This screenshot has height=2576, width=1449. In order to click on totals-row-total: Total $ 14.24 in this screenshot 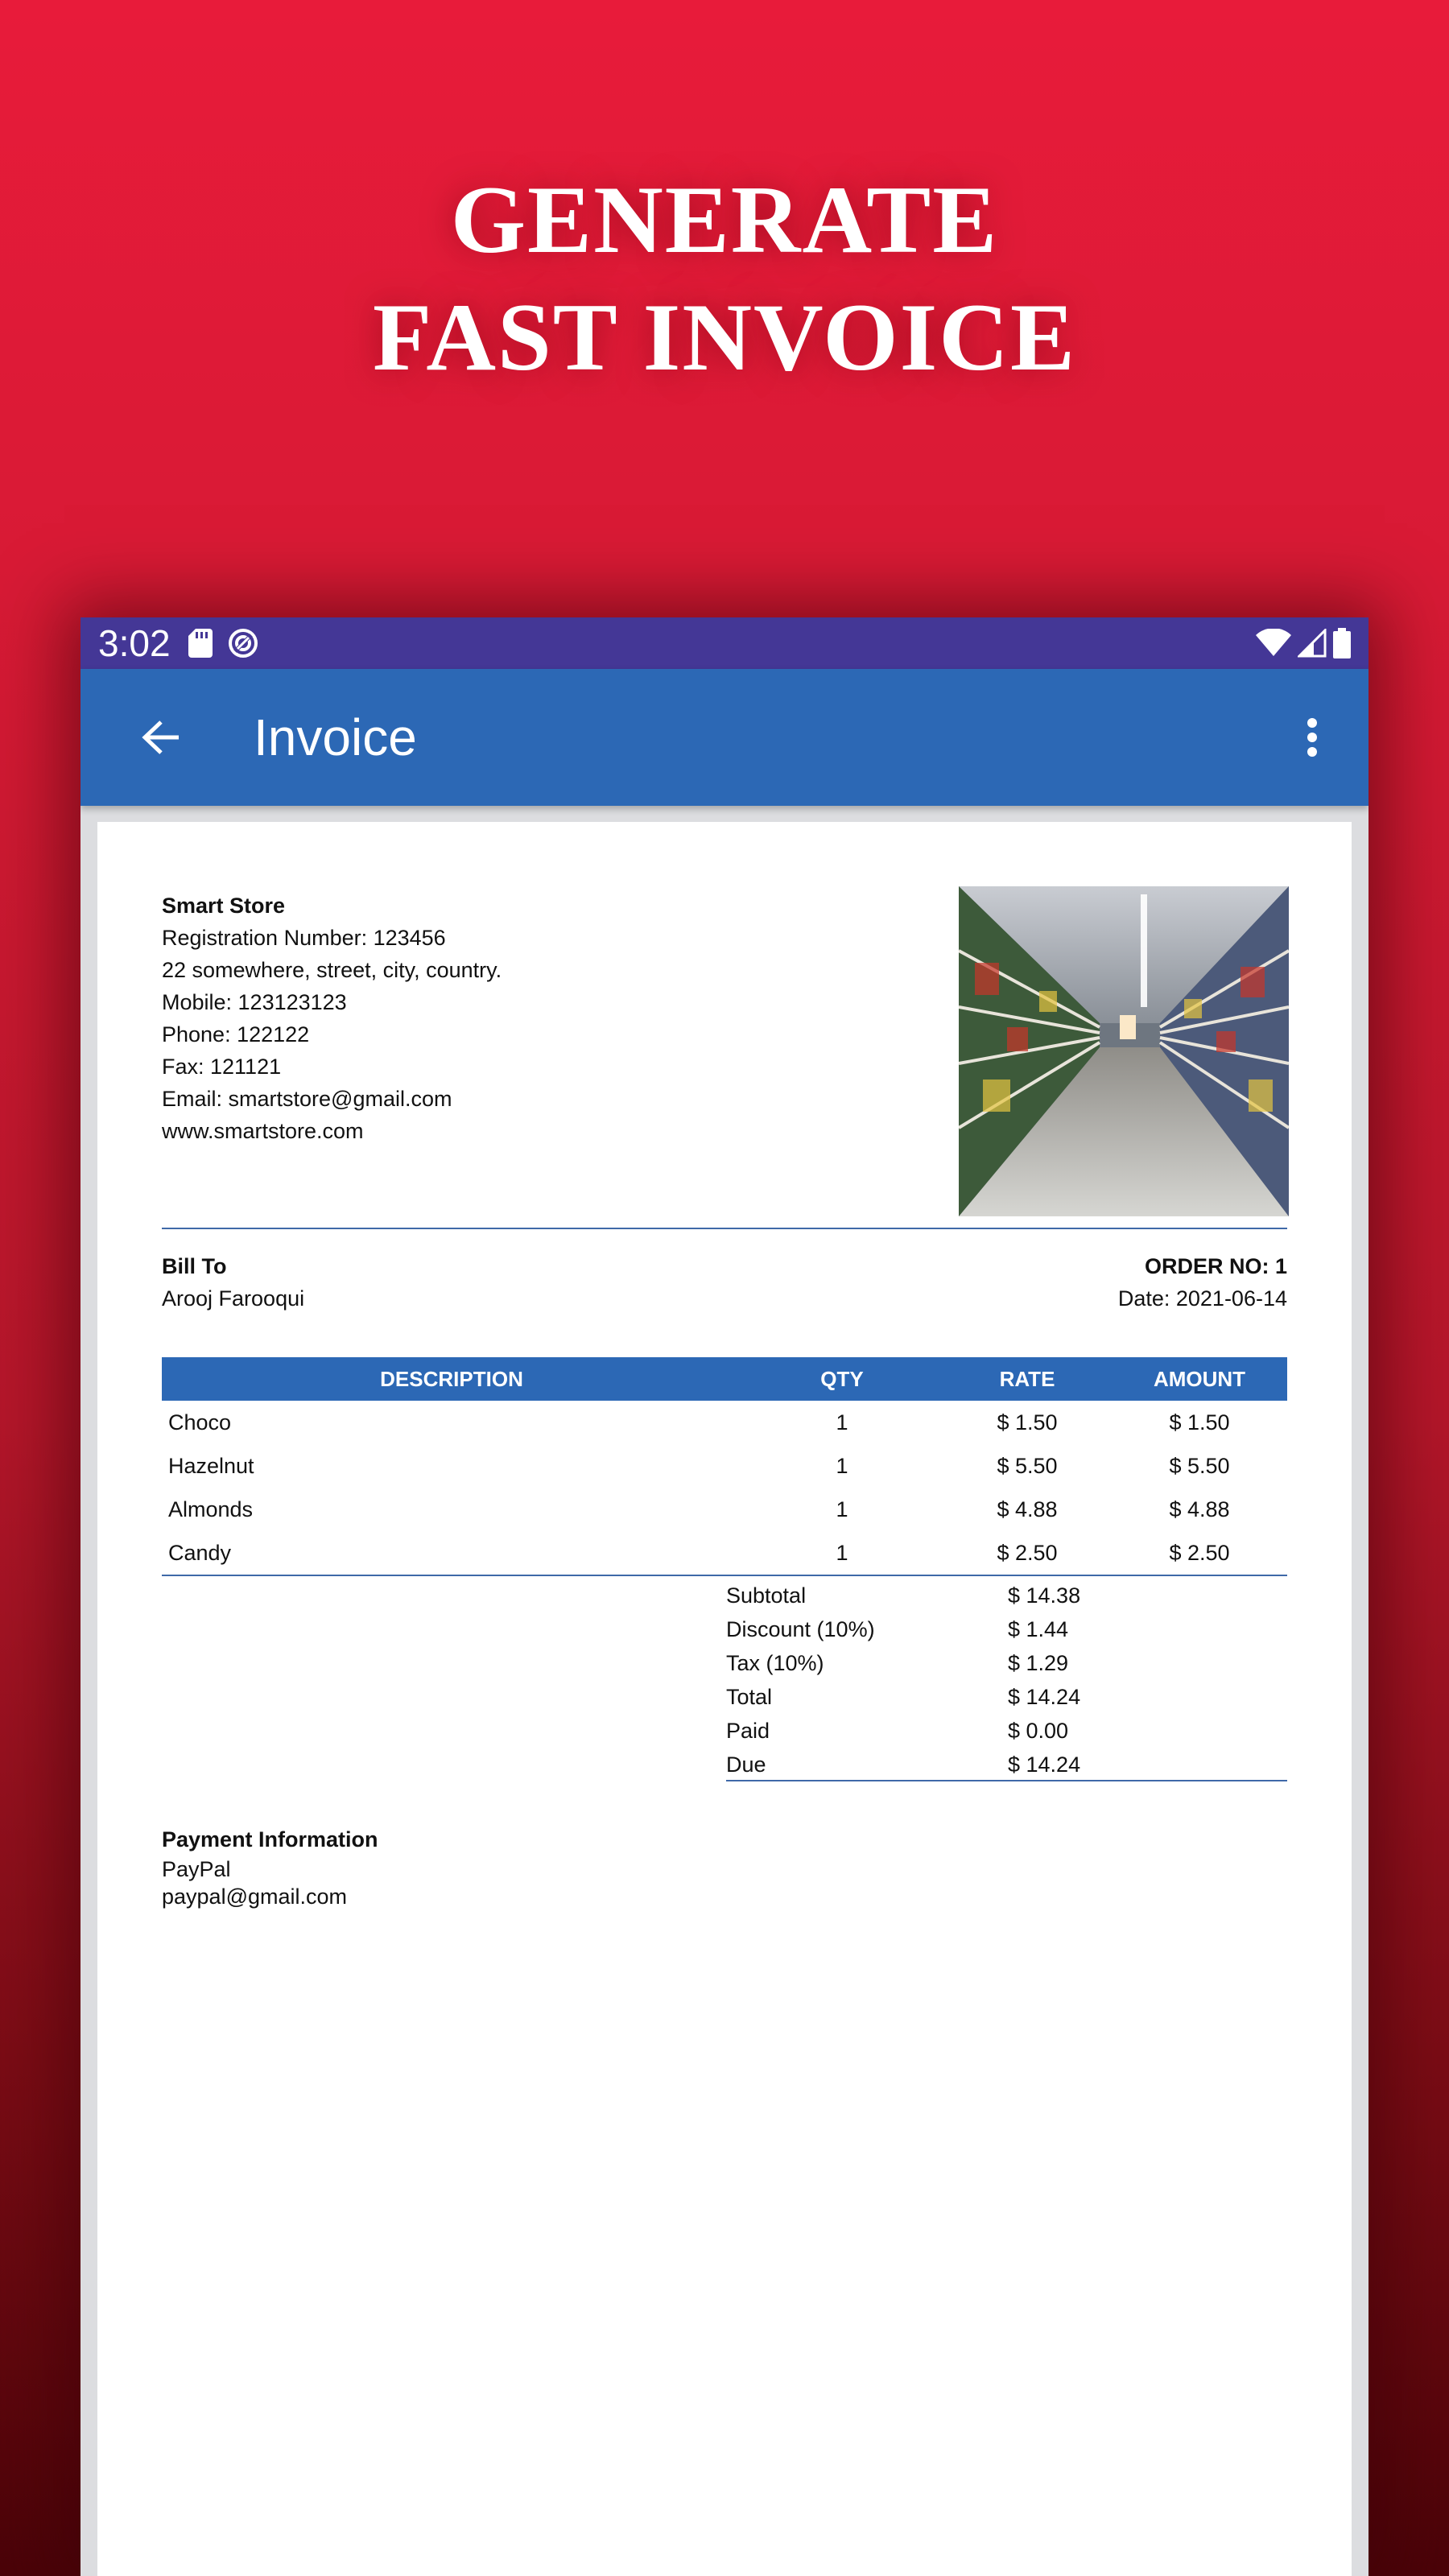, I will do `click(1007, 1697)`.